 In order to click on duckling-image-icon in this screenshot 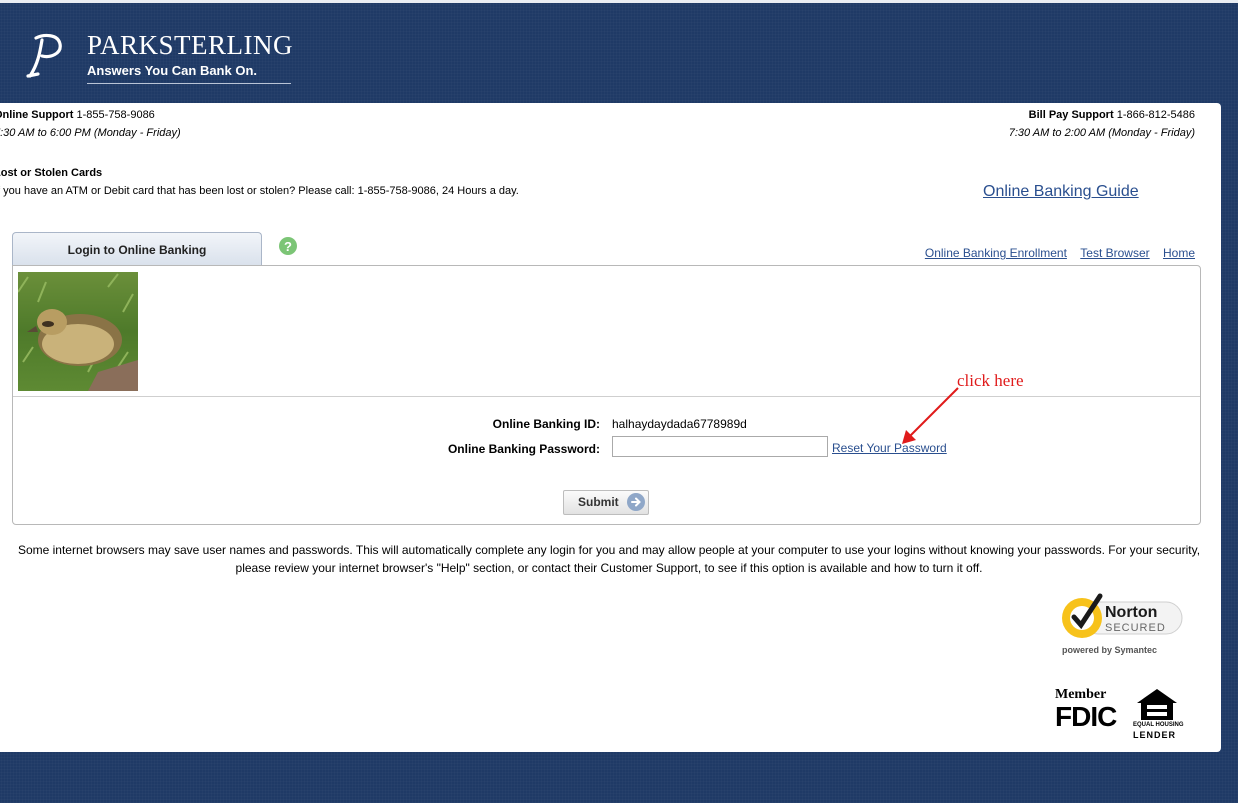, I will do `click(78, 331)`.